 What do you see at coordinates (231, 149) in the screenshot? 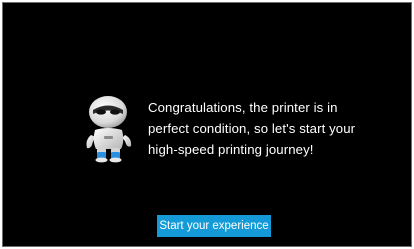
I see `message-line: high-speed printing journey!` at bounding box center [231, 149].